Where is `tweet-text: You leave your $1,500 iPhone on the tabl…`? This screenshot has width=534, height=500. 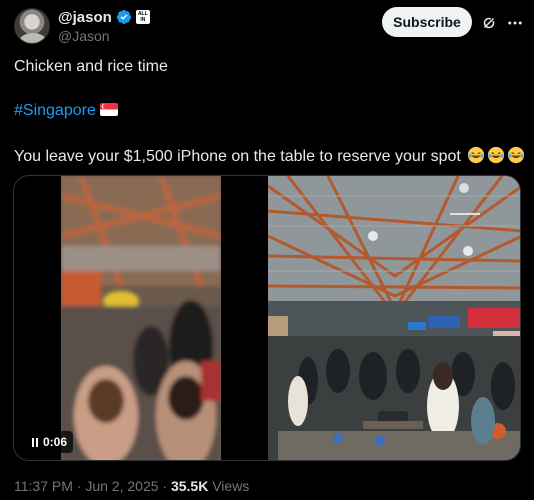
tweet-text: You leave your $1,500 iPhone on the tabl… is located at coordinates (237, 156).